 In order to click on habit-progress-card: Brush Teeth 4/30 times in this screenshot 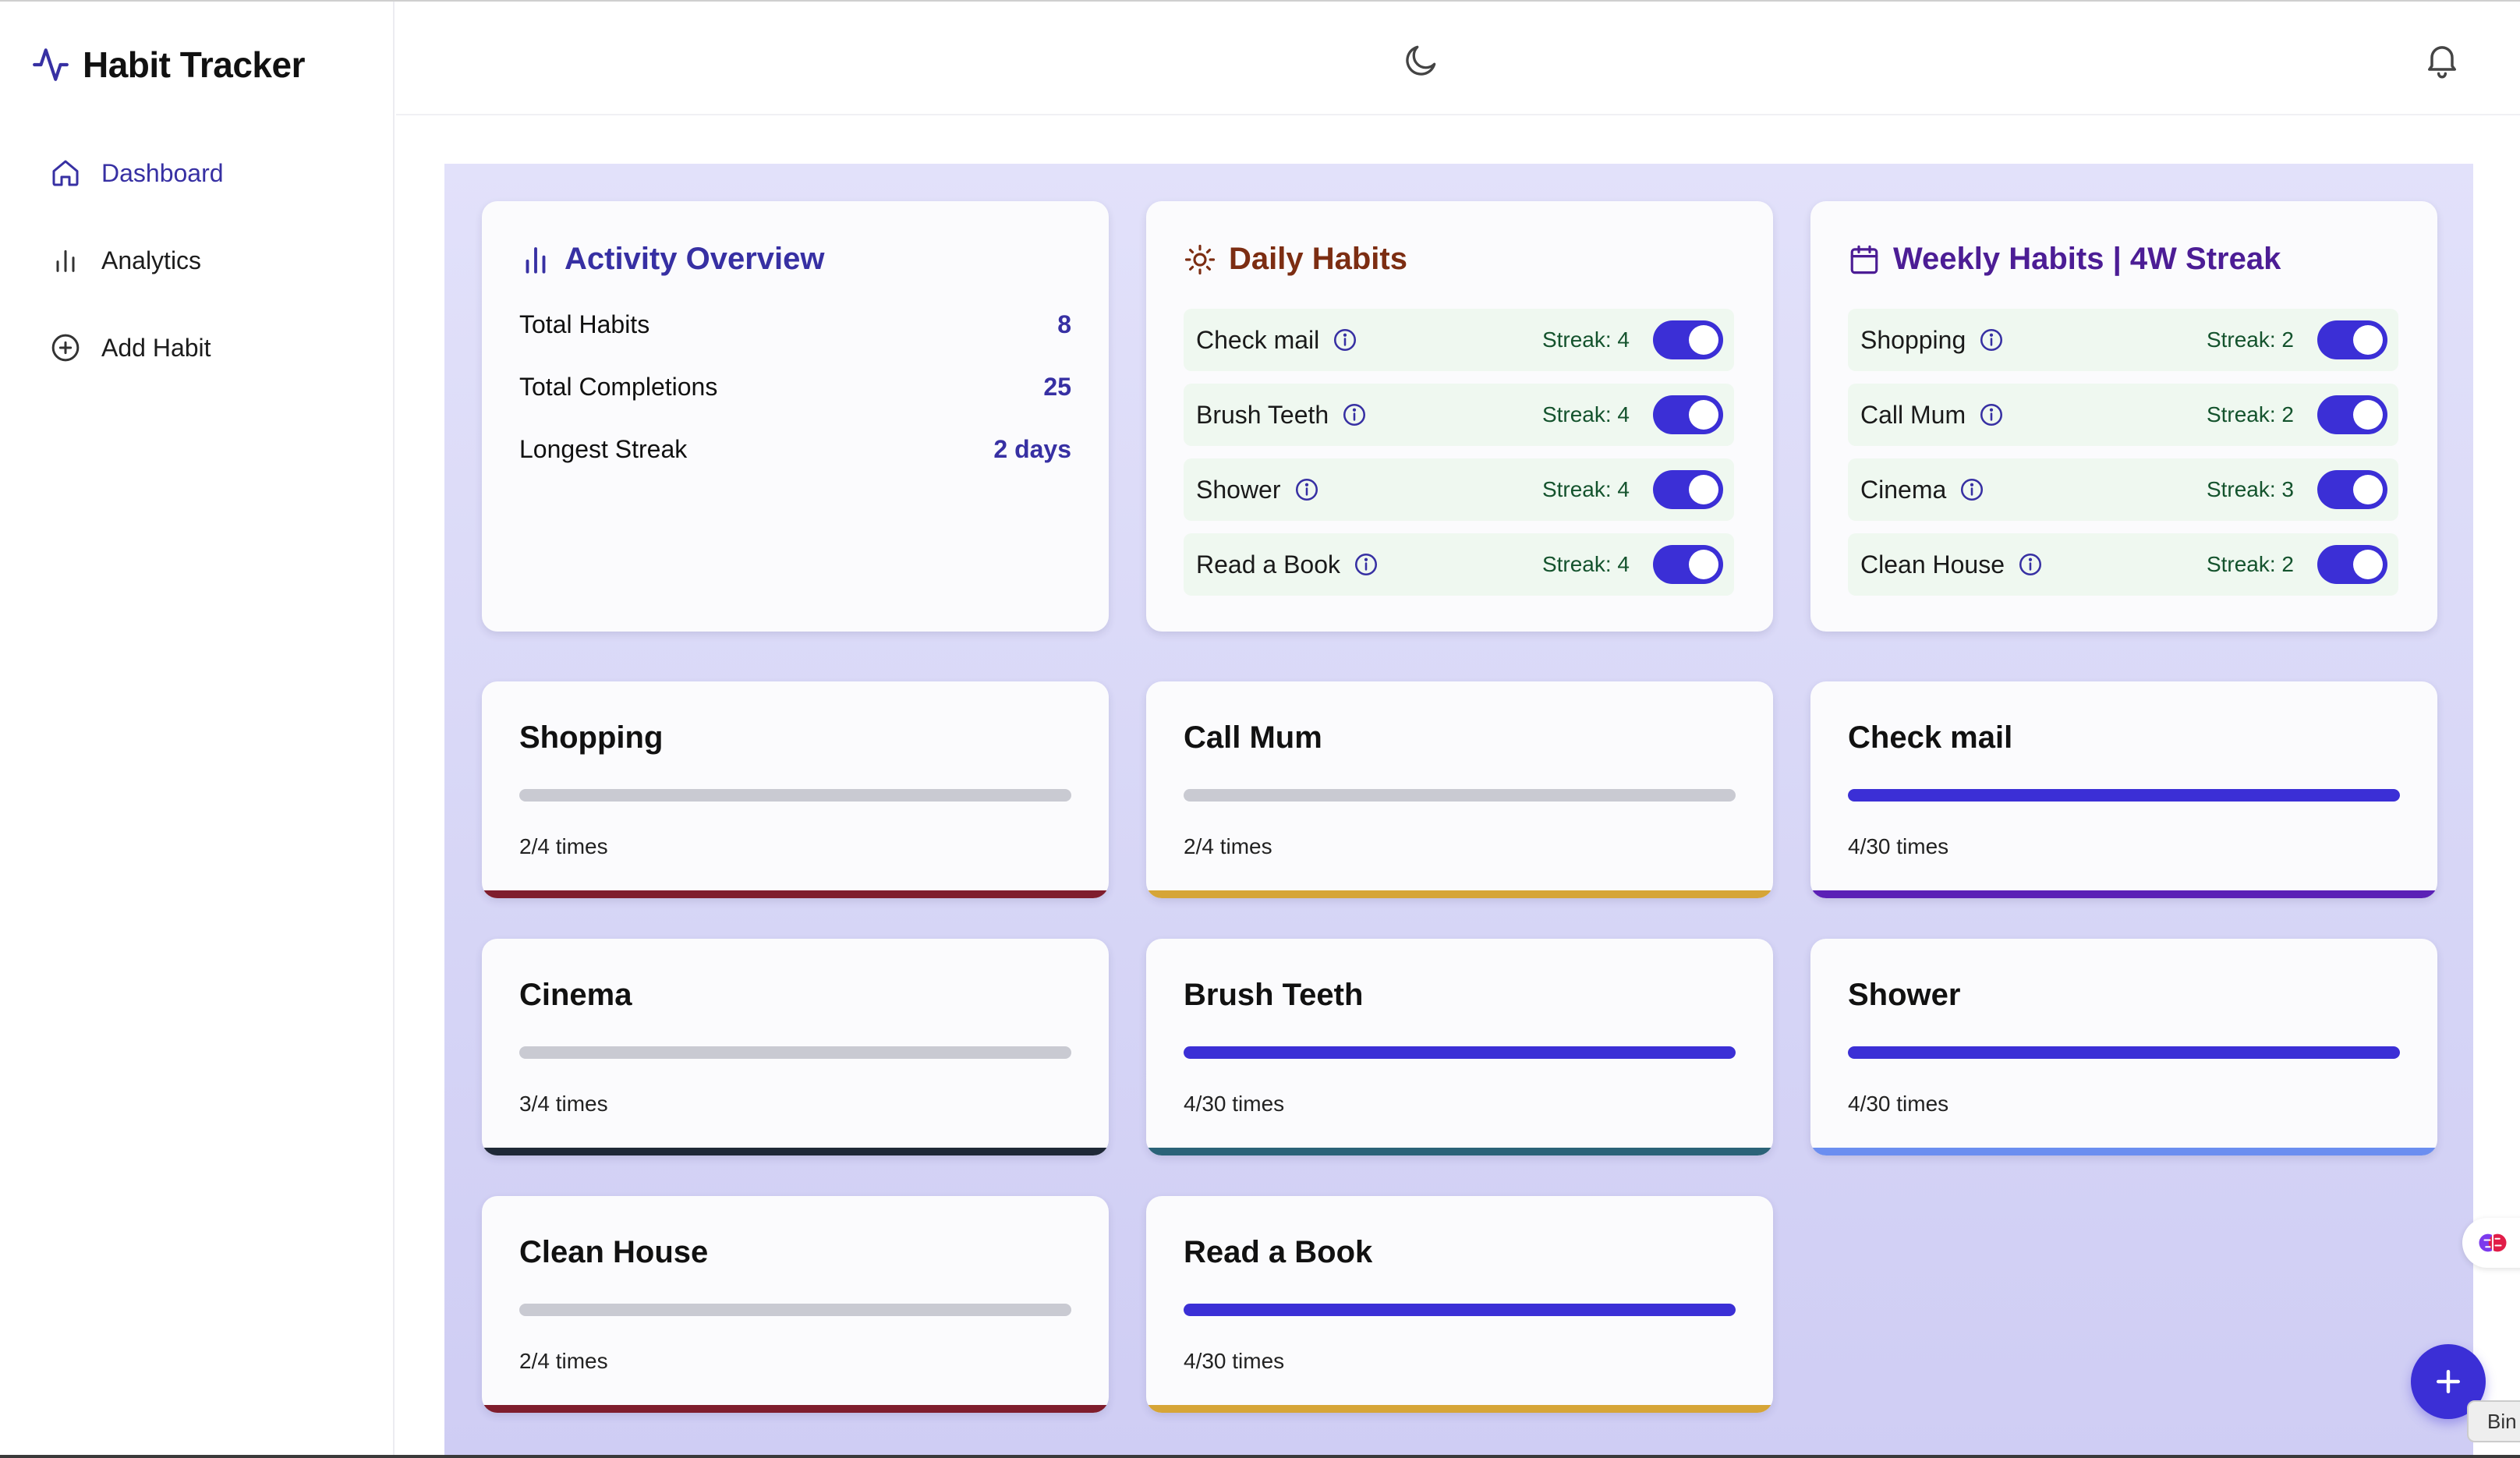, I will do `click(1460, 1047)`.